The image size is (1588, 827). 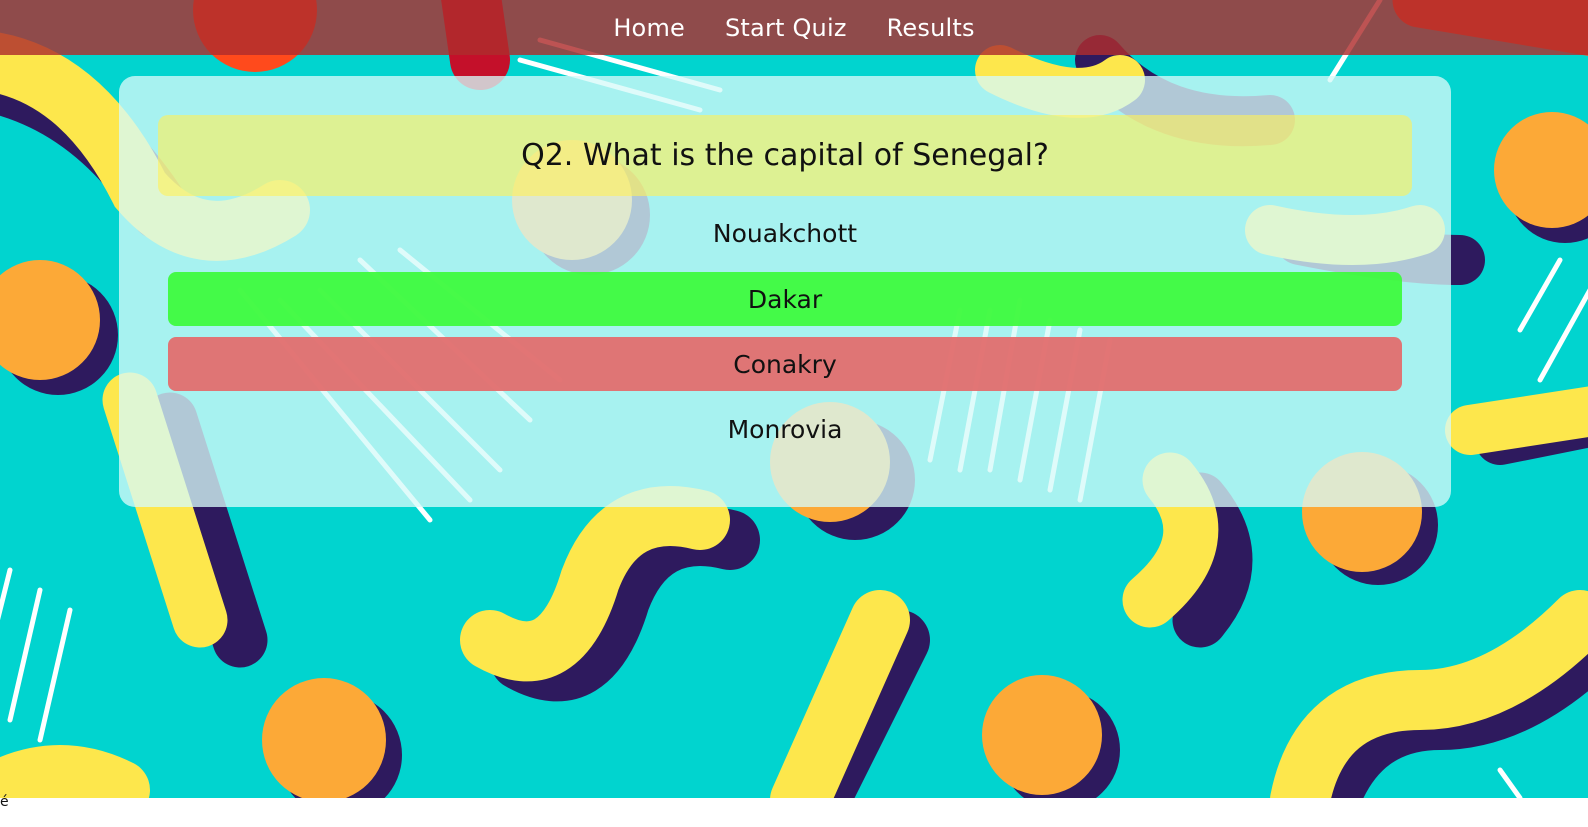 What do you see at coordinates (785, 233) in the screenshot?
I see `answer-option-nouakchott: Nouakchott` at bounding box center [785, 233].